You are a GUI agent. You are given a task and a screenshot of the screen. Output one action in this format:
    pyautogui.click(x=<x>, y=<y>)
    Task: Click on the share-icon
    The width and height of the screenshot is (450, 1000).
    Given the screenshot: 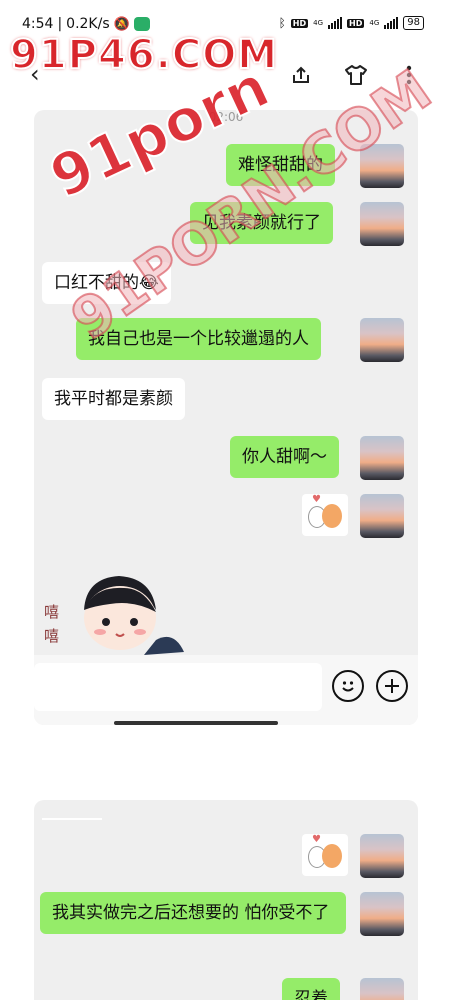 What is the action you would take?
    pyautogui.click(x=301, y=75)
    